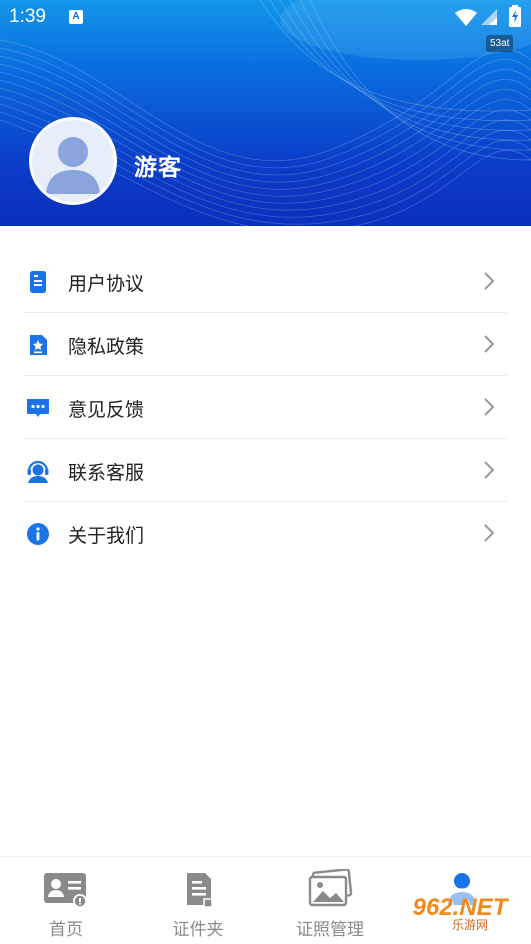  I want to click on avatar, so click(73, 161).